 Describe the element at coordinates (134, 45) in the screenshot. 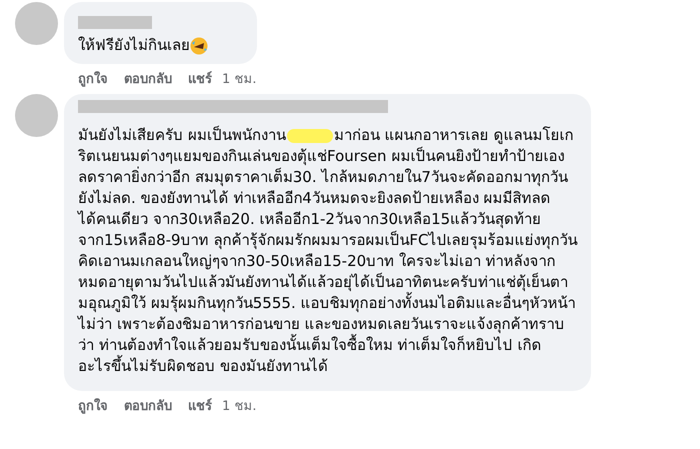

I see `comment-text: ให้ฟรียังไม่กินเลย` at that location.